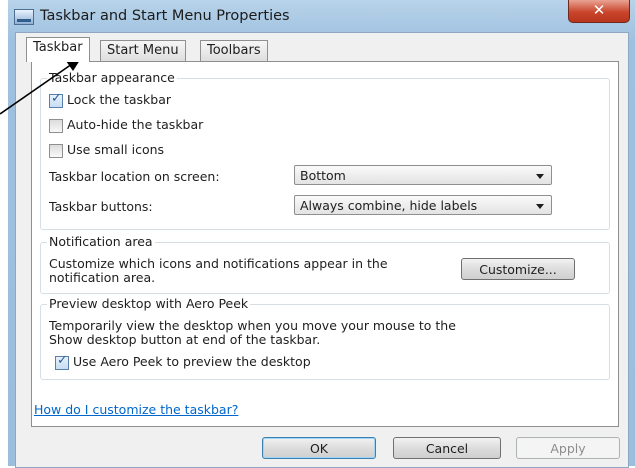 This screenshot has height=468, width=635. Describe the element at coordinates (319, 448) in the screenshot. I see `ok-button: OK` at that location.